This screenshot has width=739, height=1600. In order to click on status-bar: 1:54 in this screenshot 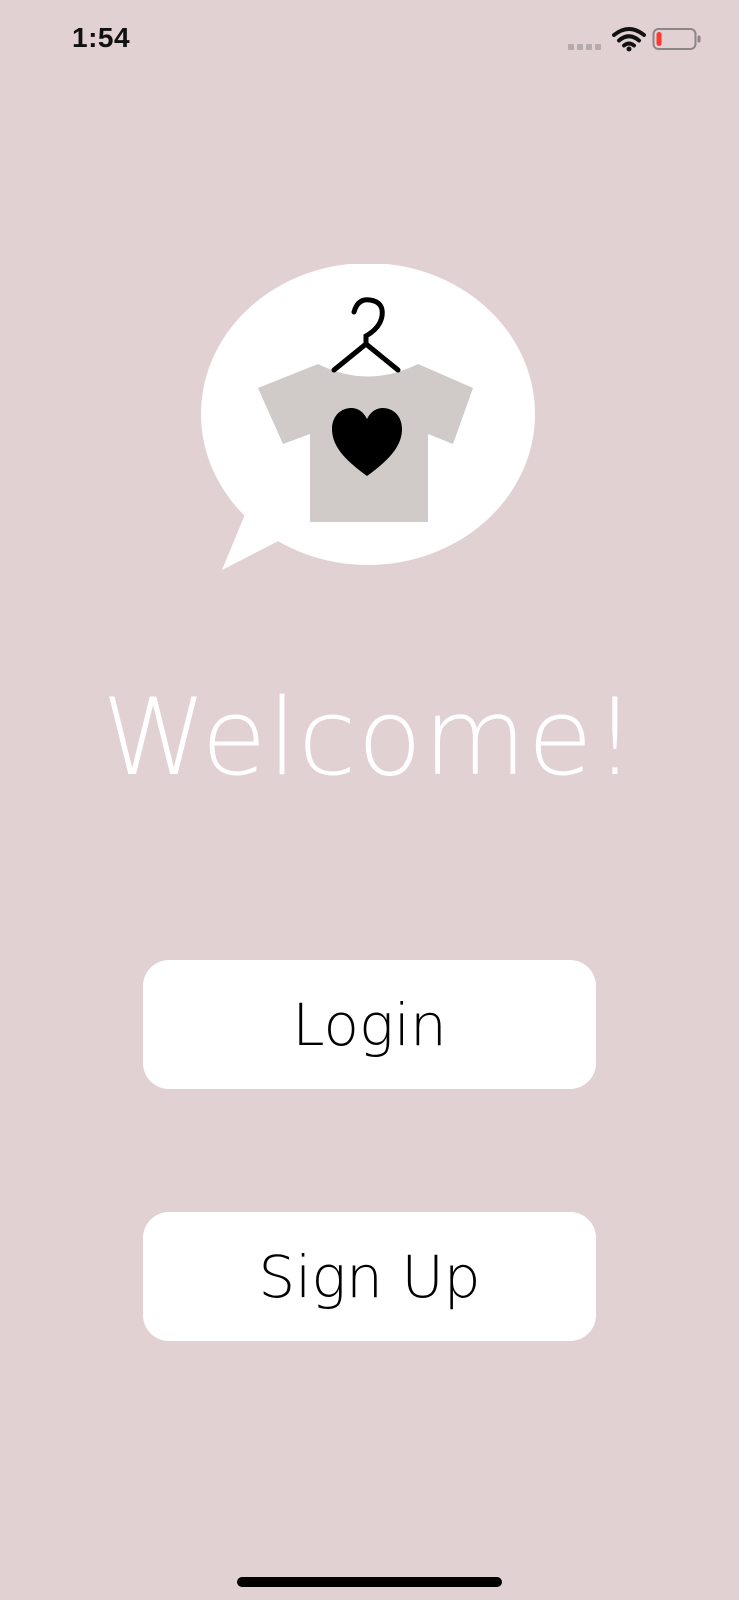, I will do `click(369, 45)`.